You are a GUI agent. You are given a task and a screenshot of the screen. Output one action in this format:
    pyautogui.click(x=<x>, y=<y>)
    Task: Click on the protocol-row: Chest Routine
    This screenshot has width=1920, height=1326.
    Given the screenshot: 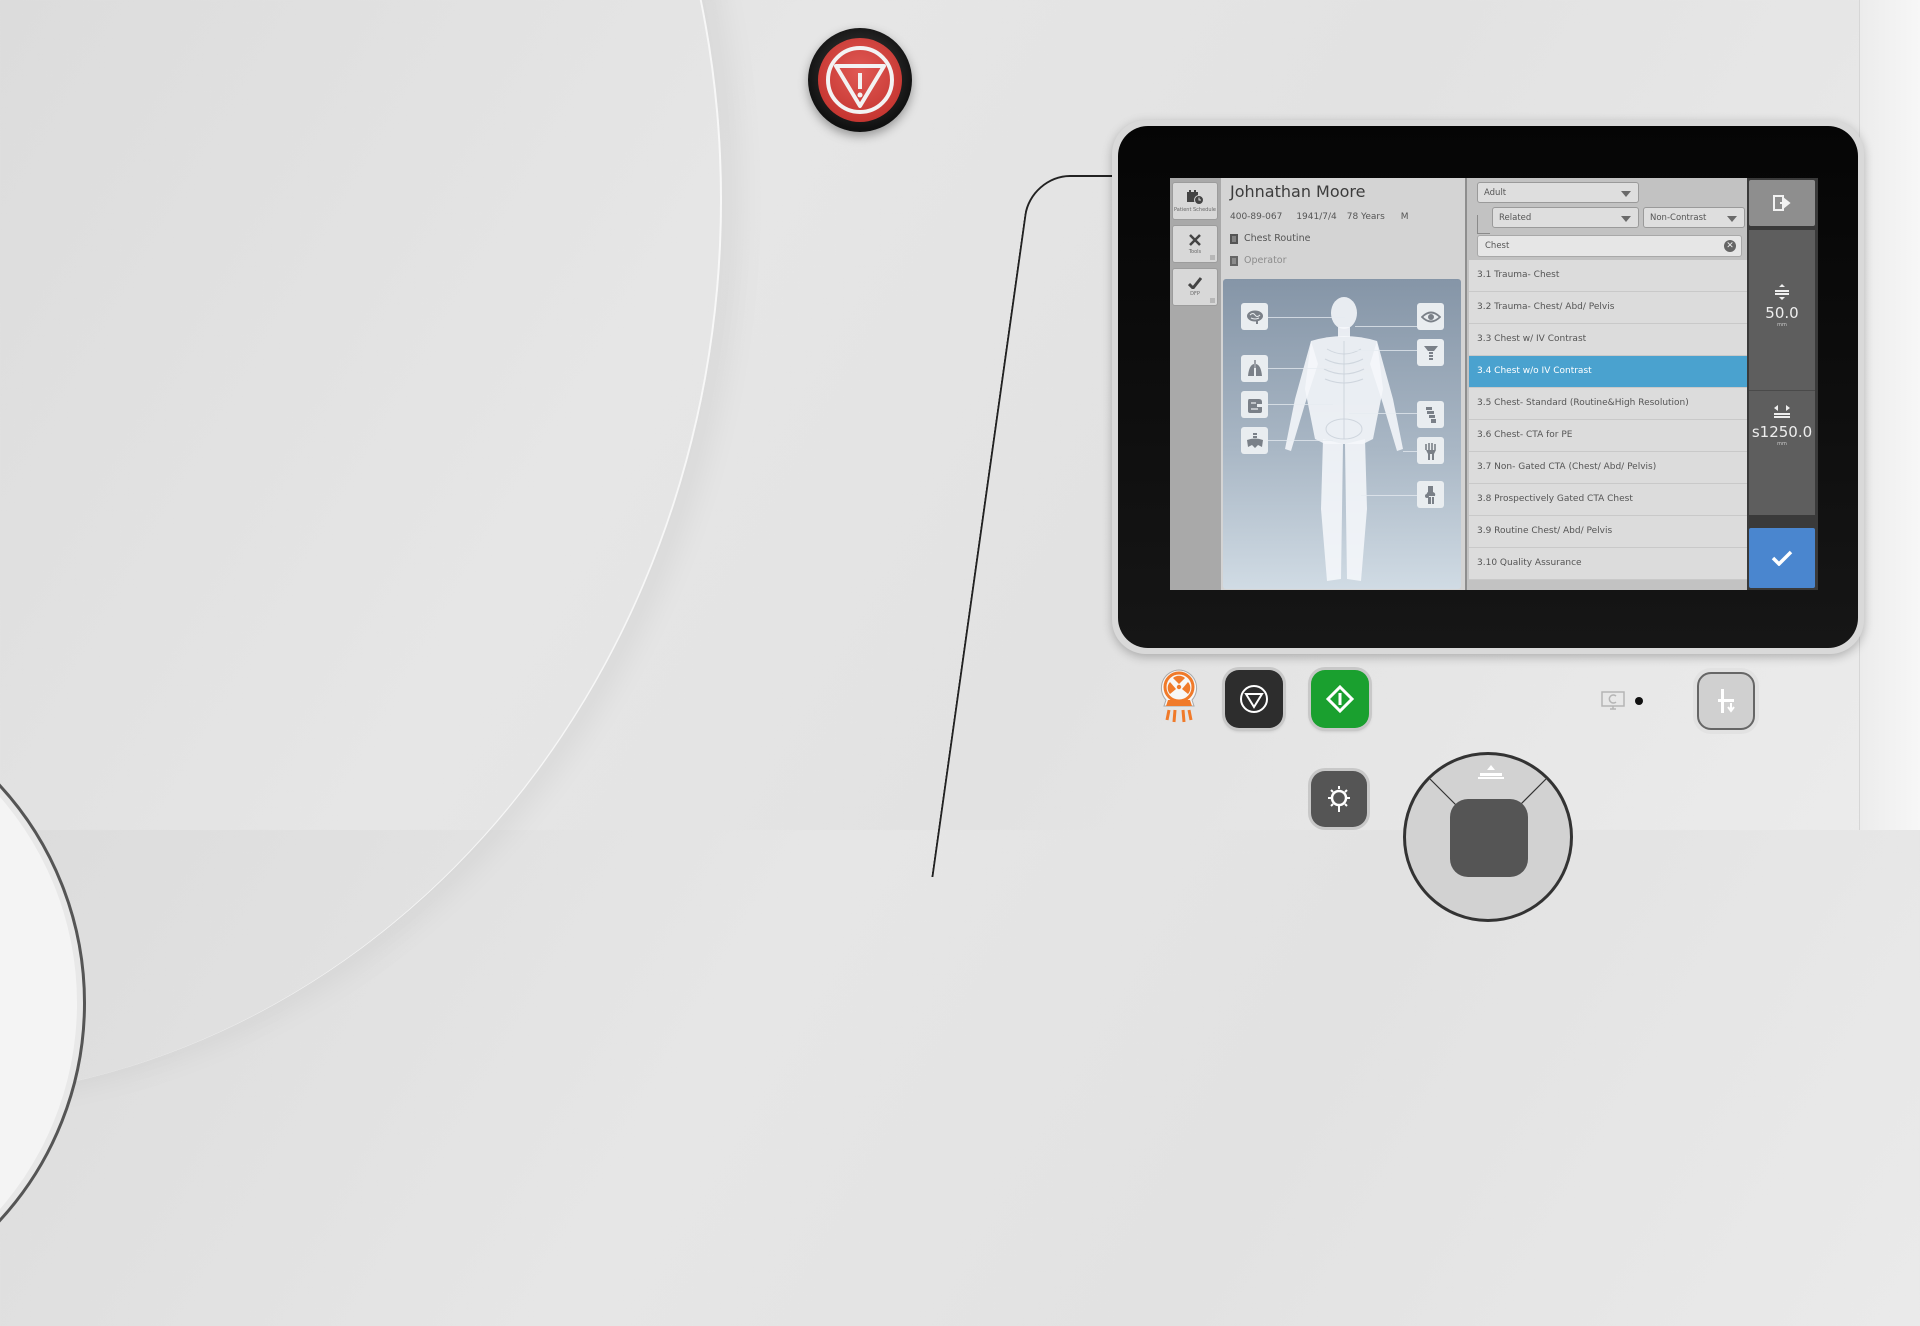 What is the action you would take?
    pyautogui.click(x=1270, y=238)
    